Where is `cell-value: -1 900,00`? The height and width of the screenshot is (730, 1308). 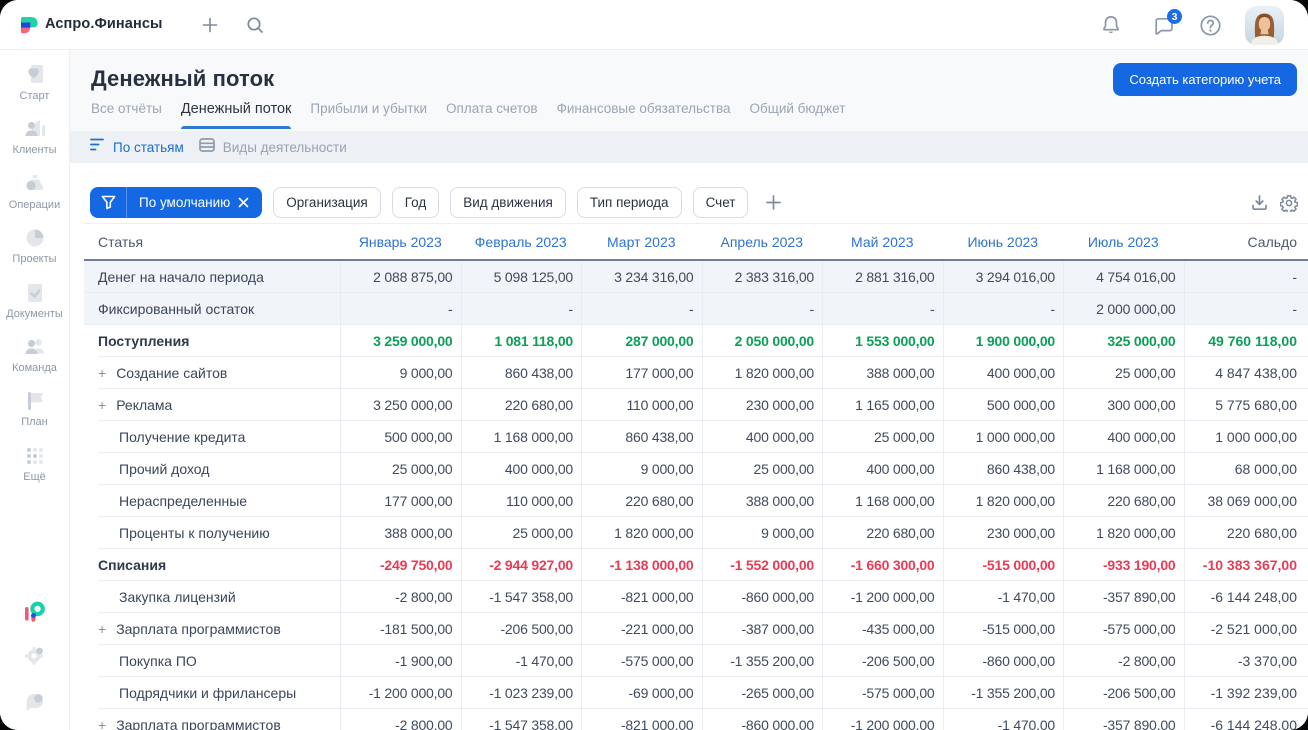 cell-value: -1 900,00 is located at coordinates (400, 661).